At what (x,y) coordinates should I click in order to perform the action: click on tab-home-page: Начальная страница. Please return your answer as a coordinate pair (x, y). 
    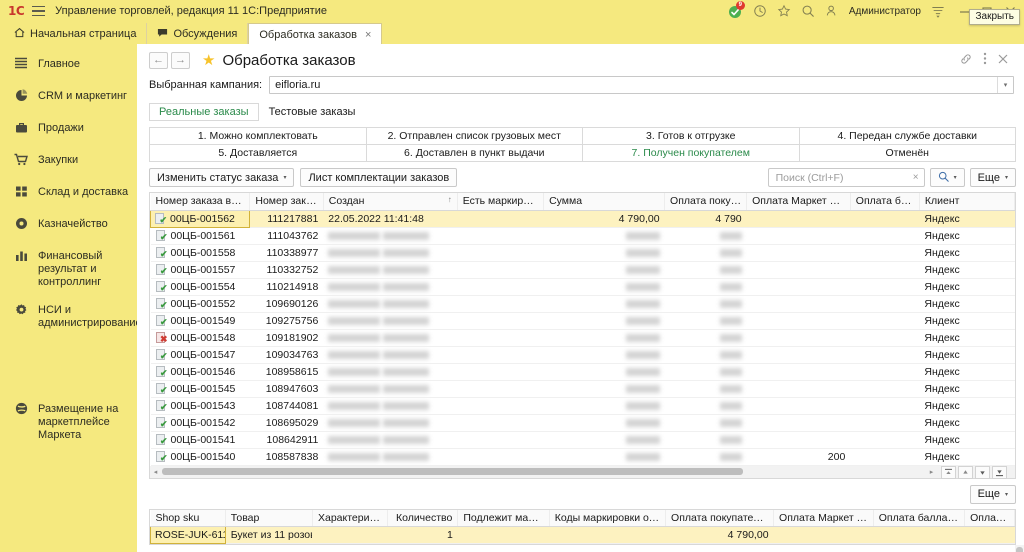
    Looking at the image, I should click on (76, 33).